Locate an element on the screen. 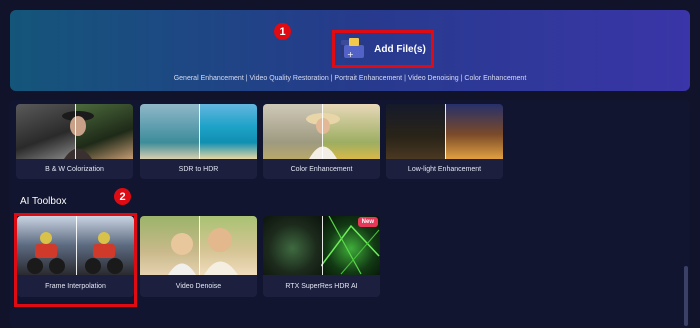 The width and height of the screenshot is (700, 328). folder-icon: + is located at coordinates (353, 49).